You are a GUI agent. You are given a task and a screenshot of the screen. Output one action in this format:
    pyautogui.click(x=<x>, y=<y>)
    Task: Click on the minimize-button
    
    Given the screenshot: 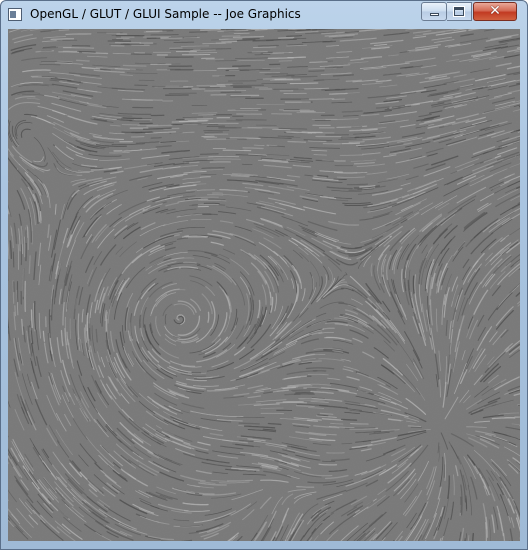 What is the action you would take?
    pyautogui.click(x=434, y=11)
    